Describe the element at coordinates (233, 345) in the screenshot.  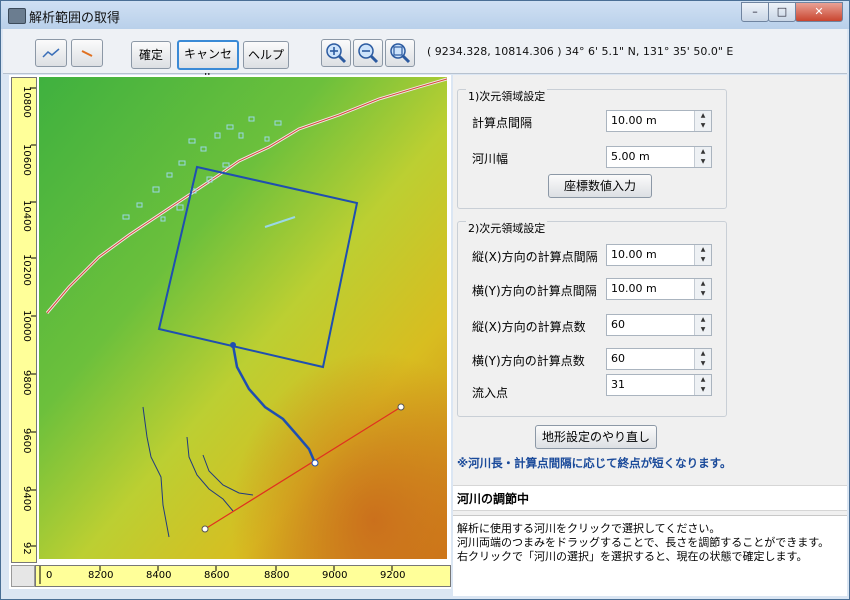
I see `inflow-point` at that location.